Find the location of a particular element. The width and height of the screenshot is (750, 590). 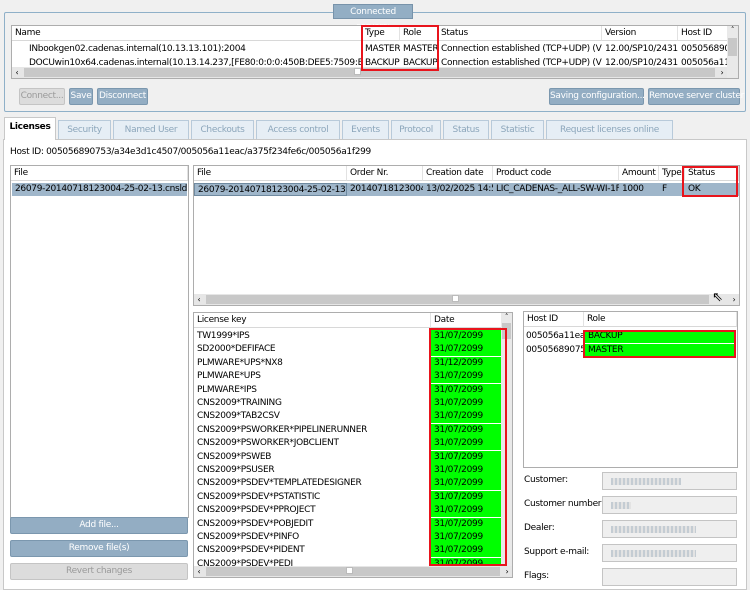

connected-servers-legend: Connected servers: is located at coordinates (373, 18).